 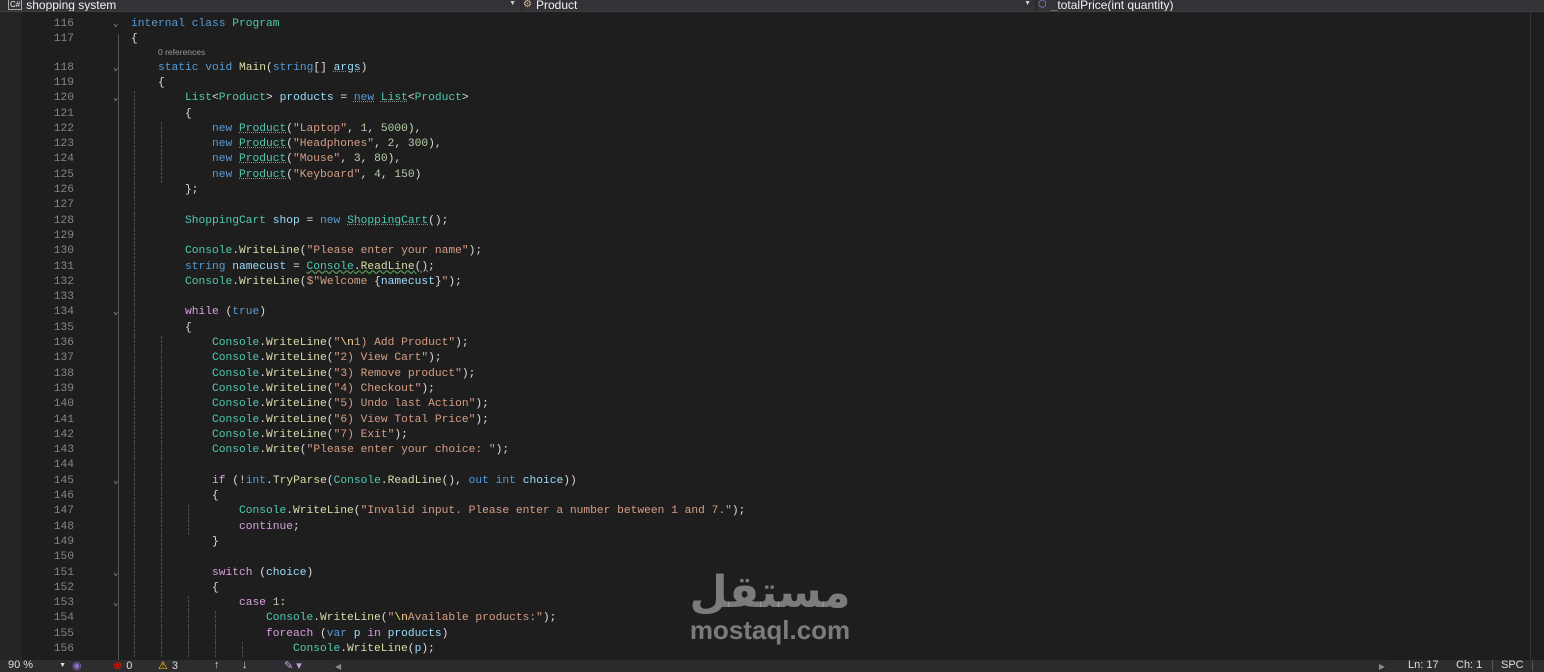 I want to click on code-line: 125 new Product("Keyboard", 4, 150), so click(x=776, y=175).